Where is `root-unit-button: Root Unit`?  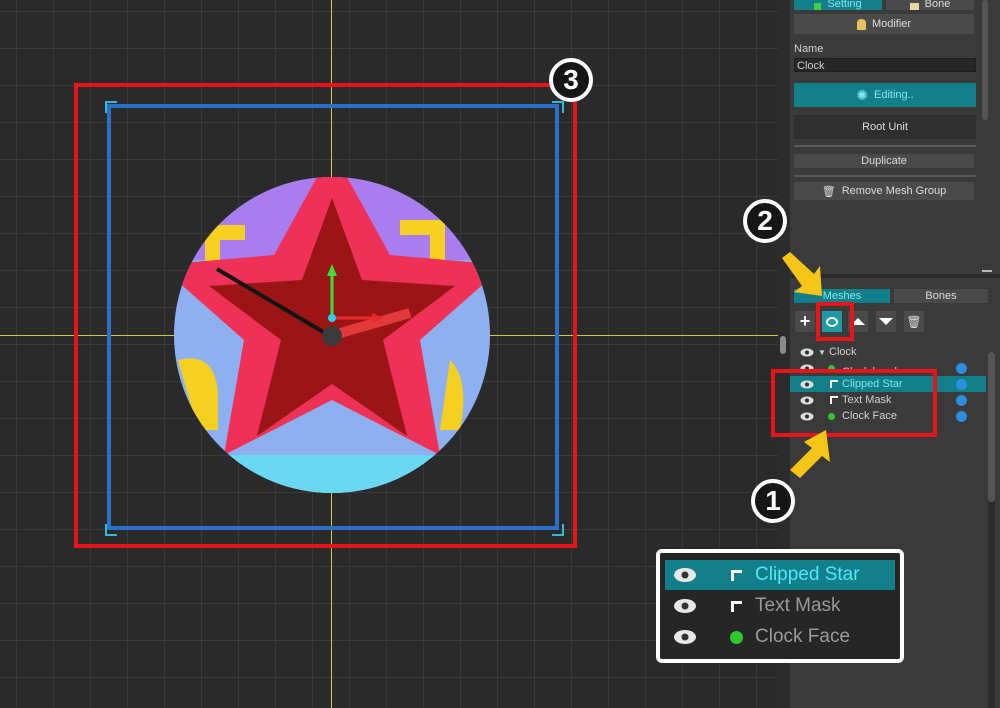 root-unit-button: Root Unit is located at coordinates (885, 127).